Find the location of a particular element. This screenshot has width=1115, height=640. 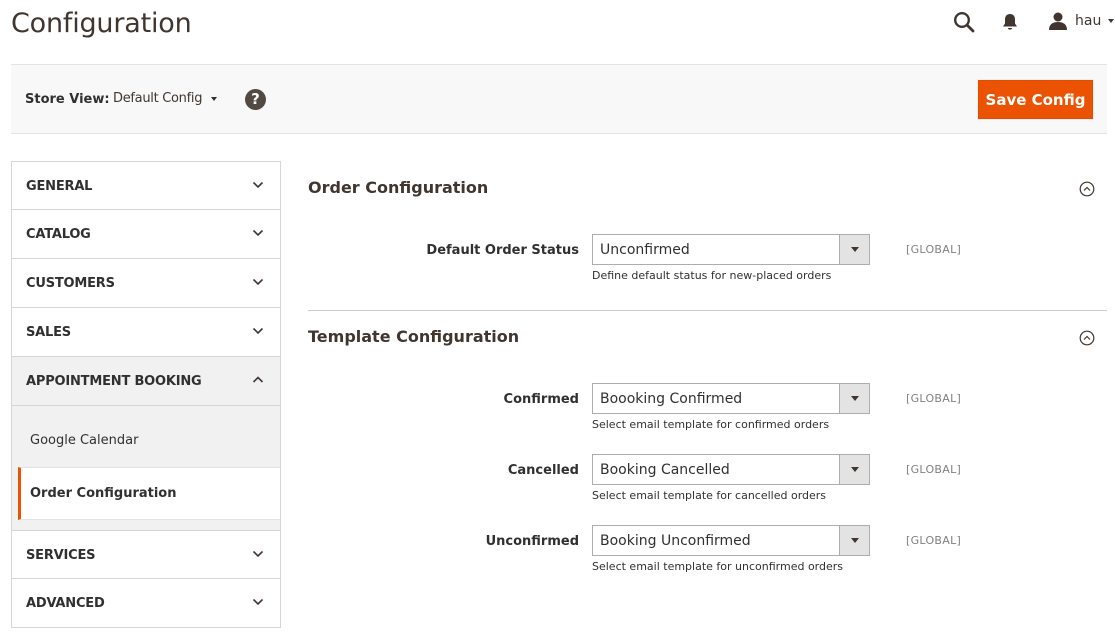

sidebar-item-sales: SALES is located at coordinates (146, 332).